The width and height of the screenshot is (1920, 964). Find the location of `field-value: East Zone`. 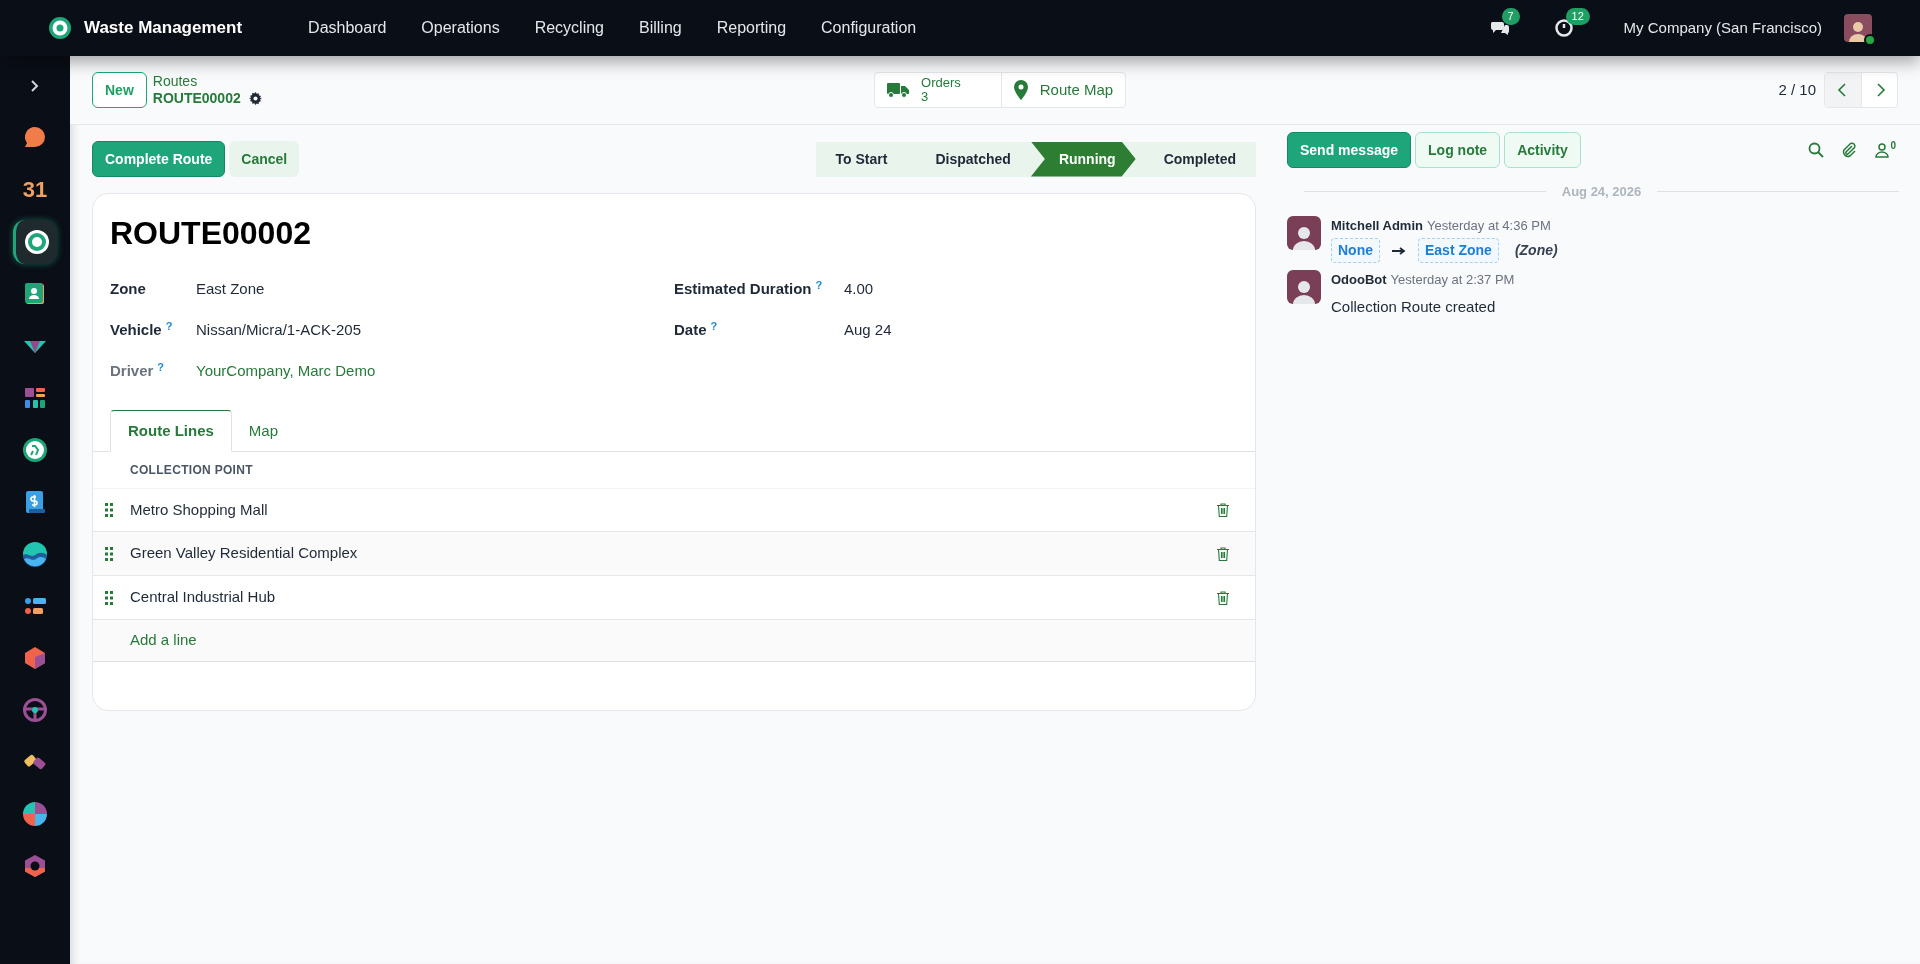

field-value: East Zone is located at coordinates (230, 289).